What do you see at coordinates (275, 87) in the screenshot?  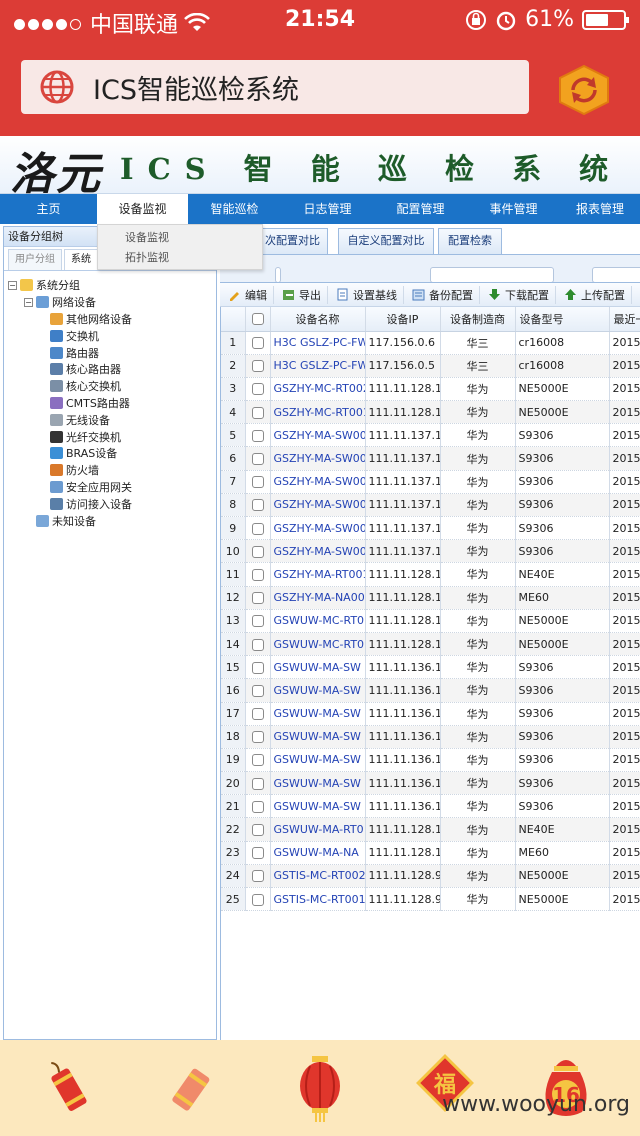 I see `page-title-bar: ICS智能巡检系统` at bounding box center [275, 87].